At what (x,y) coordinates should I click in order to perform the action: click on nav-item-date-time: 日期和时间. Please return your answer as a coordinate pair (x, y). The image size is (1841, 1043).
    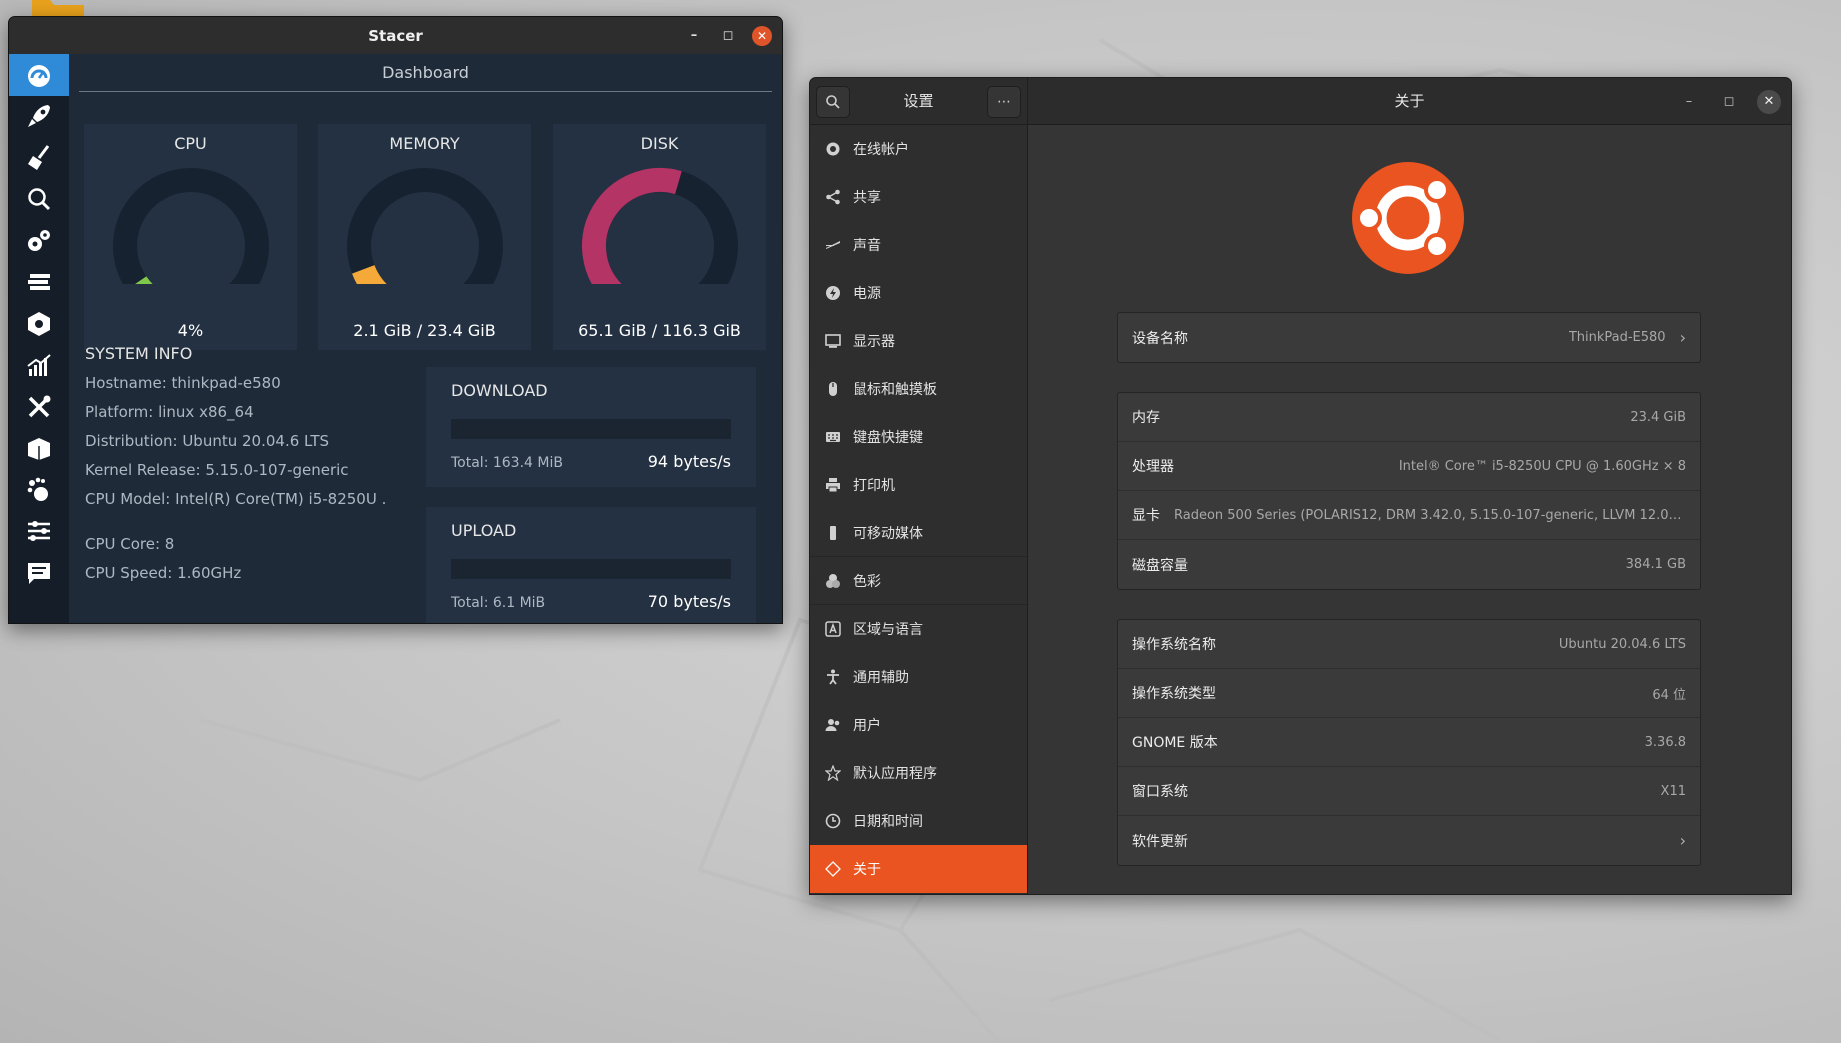
    Looking at the image, I should click on (918, 821).